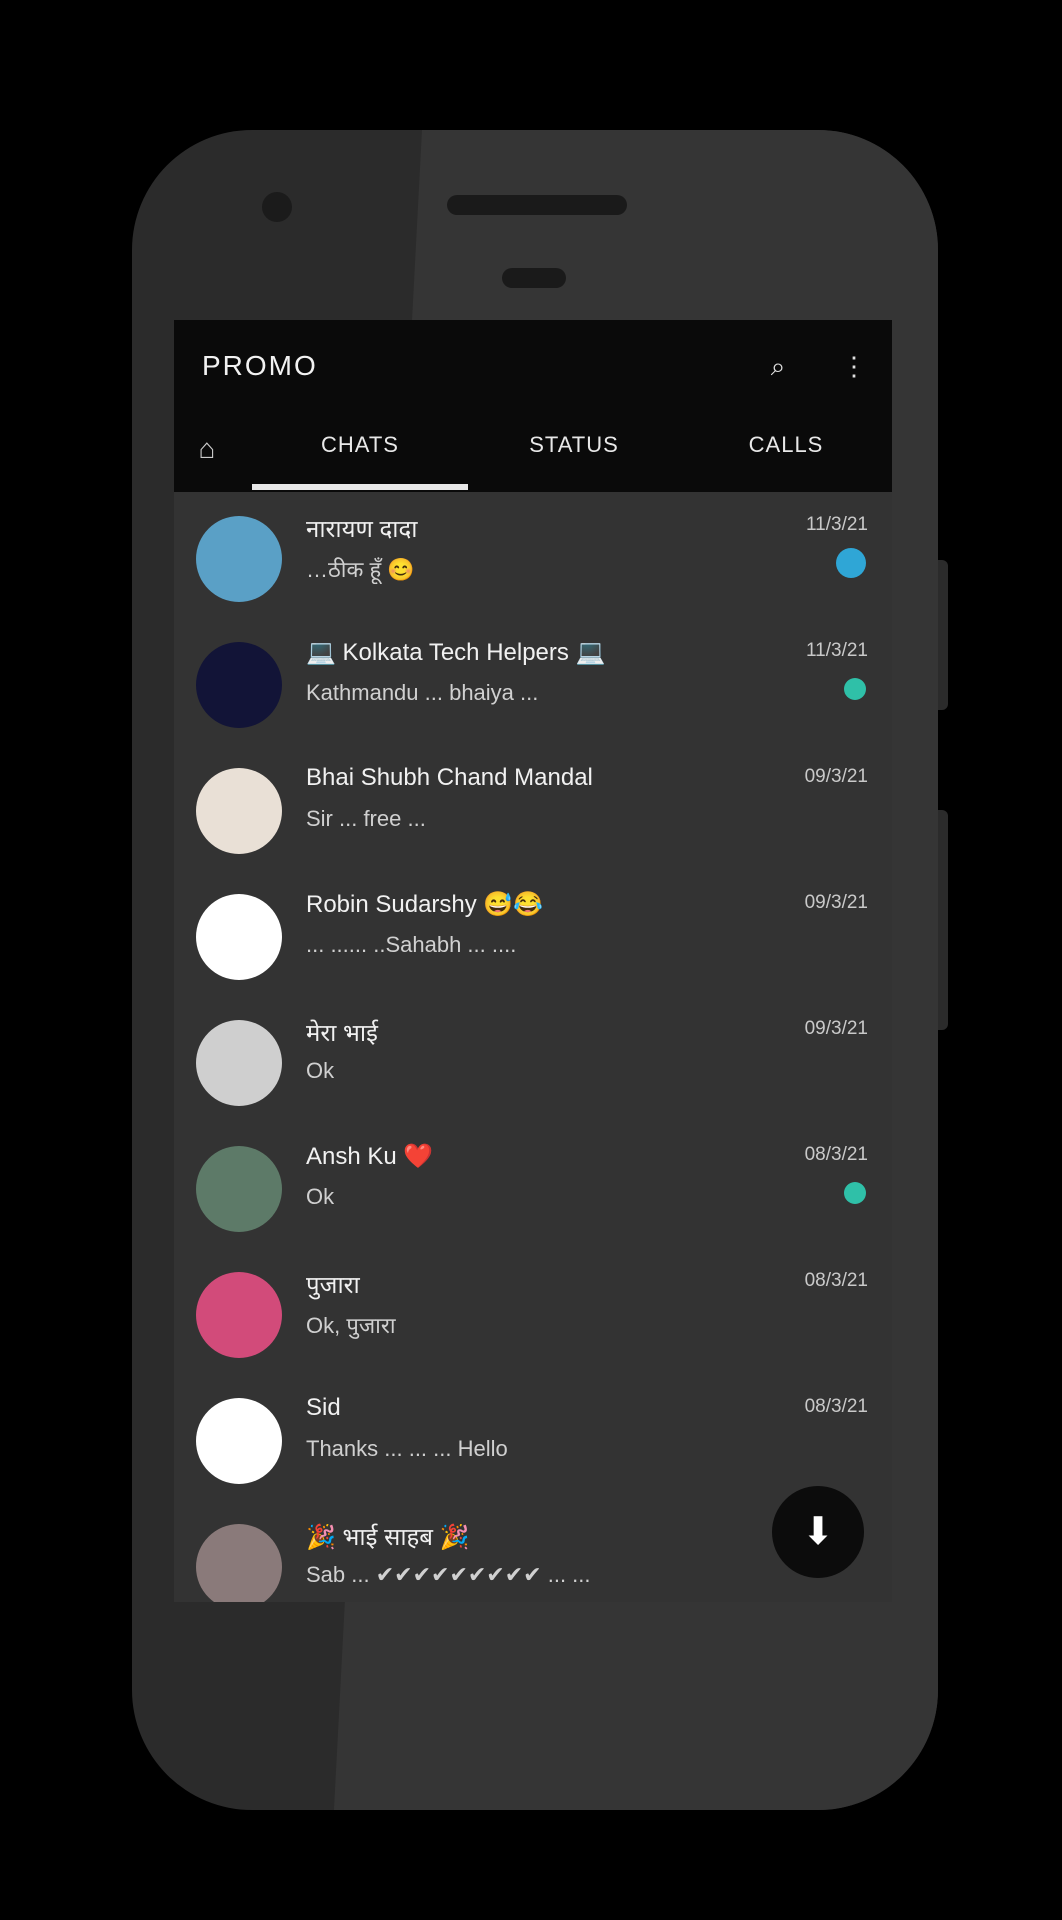  I want to click on search-icon: ⌕, so click(778, 366).